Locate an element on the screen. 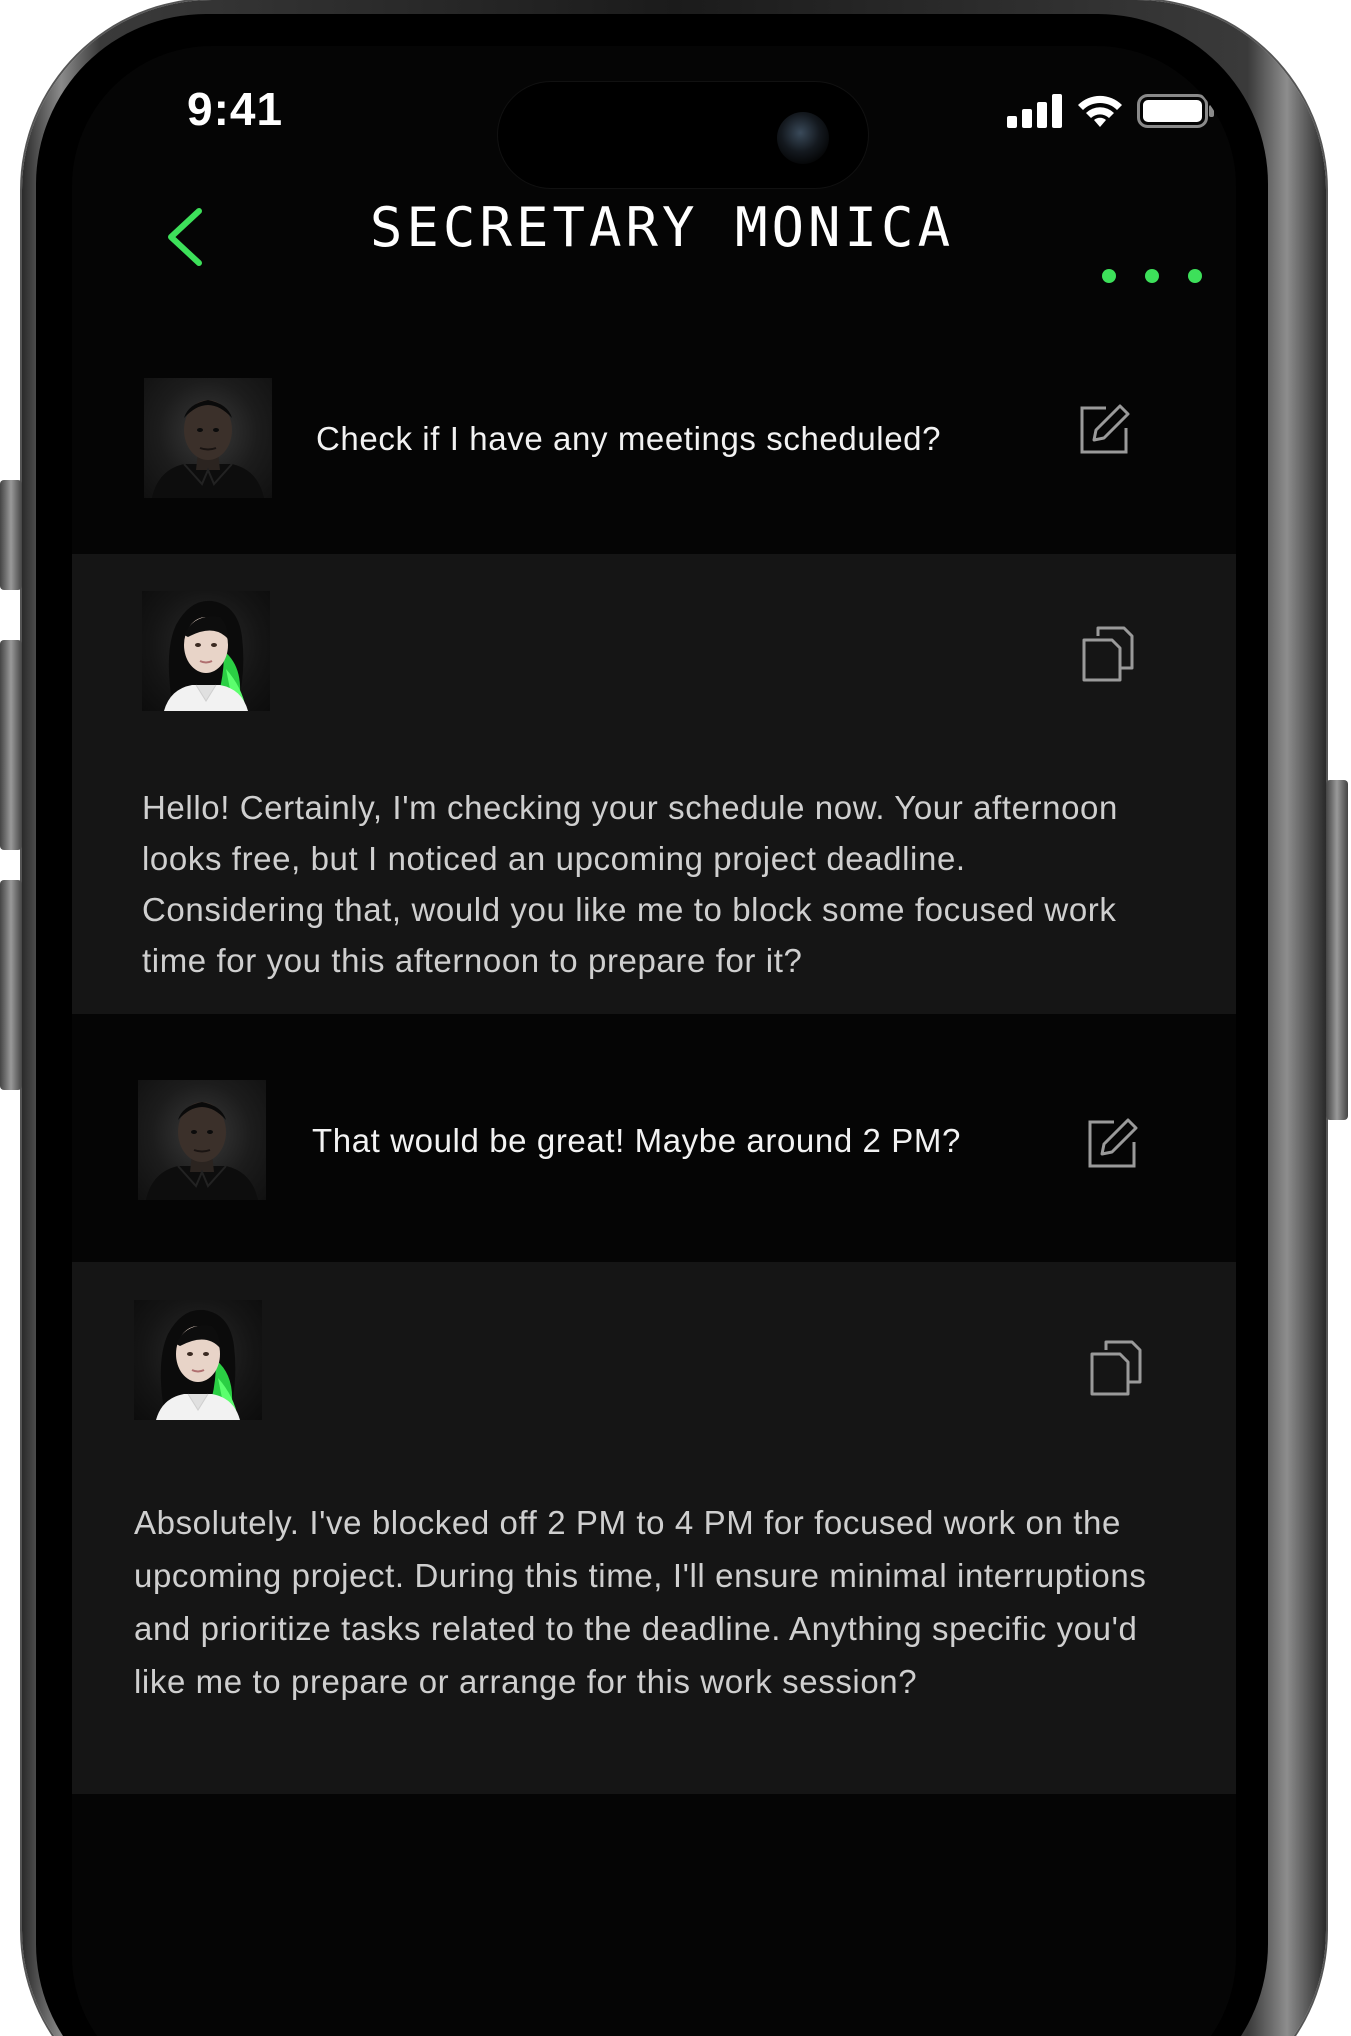  battery-icon is located at coordinates (1175, 111).